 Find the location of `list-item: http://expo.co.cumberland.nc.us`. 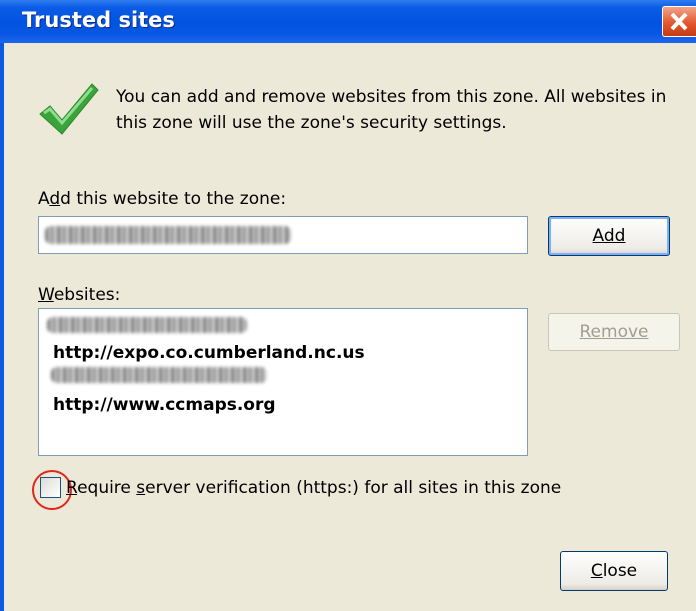

list-item: http://expo.co.cumberland.nc.us is located at coordinates (209, 353).